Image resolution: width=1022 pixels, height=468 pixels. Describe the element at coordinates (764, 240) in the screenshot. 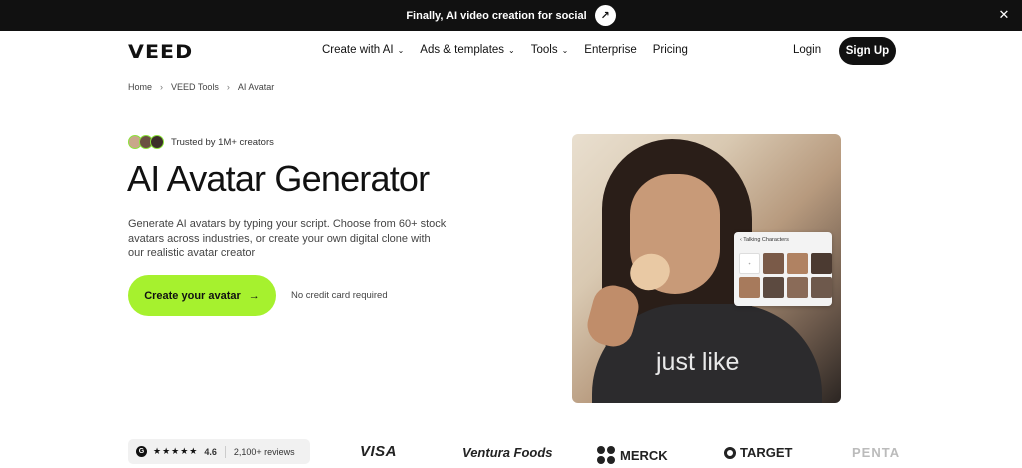

I see `panel-title: ‹ Talking Characters` at that location.